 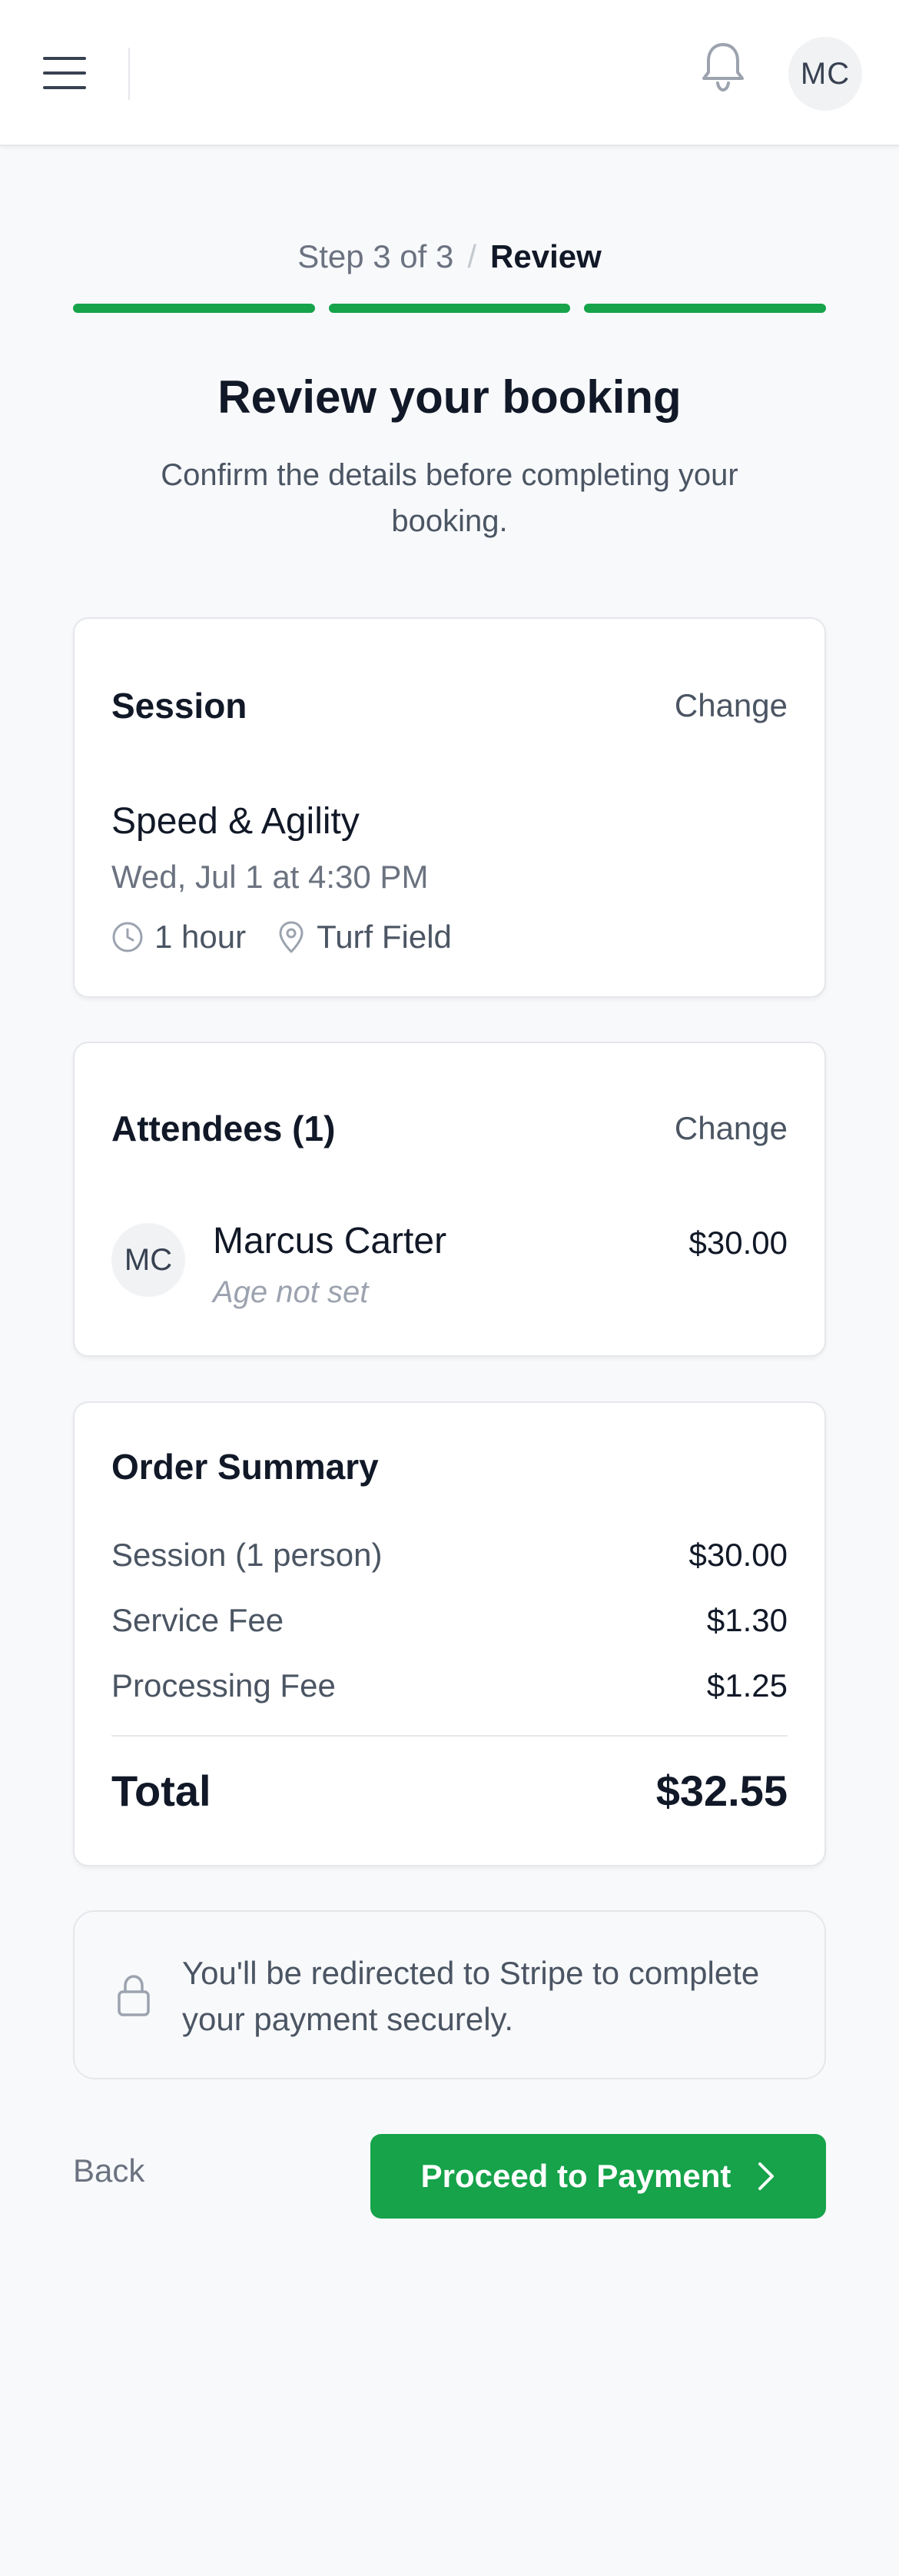 What do you see at coordinates (747, 1620) in the screenshot?
I see `summary-line-value: $1.30` at bounding box center [747, 1620].